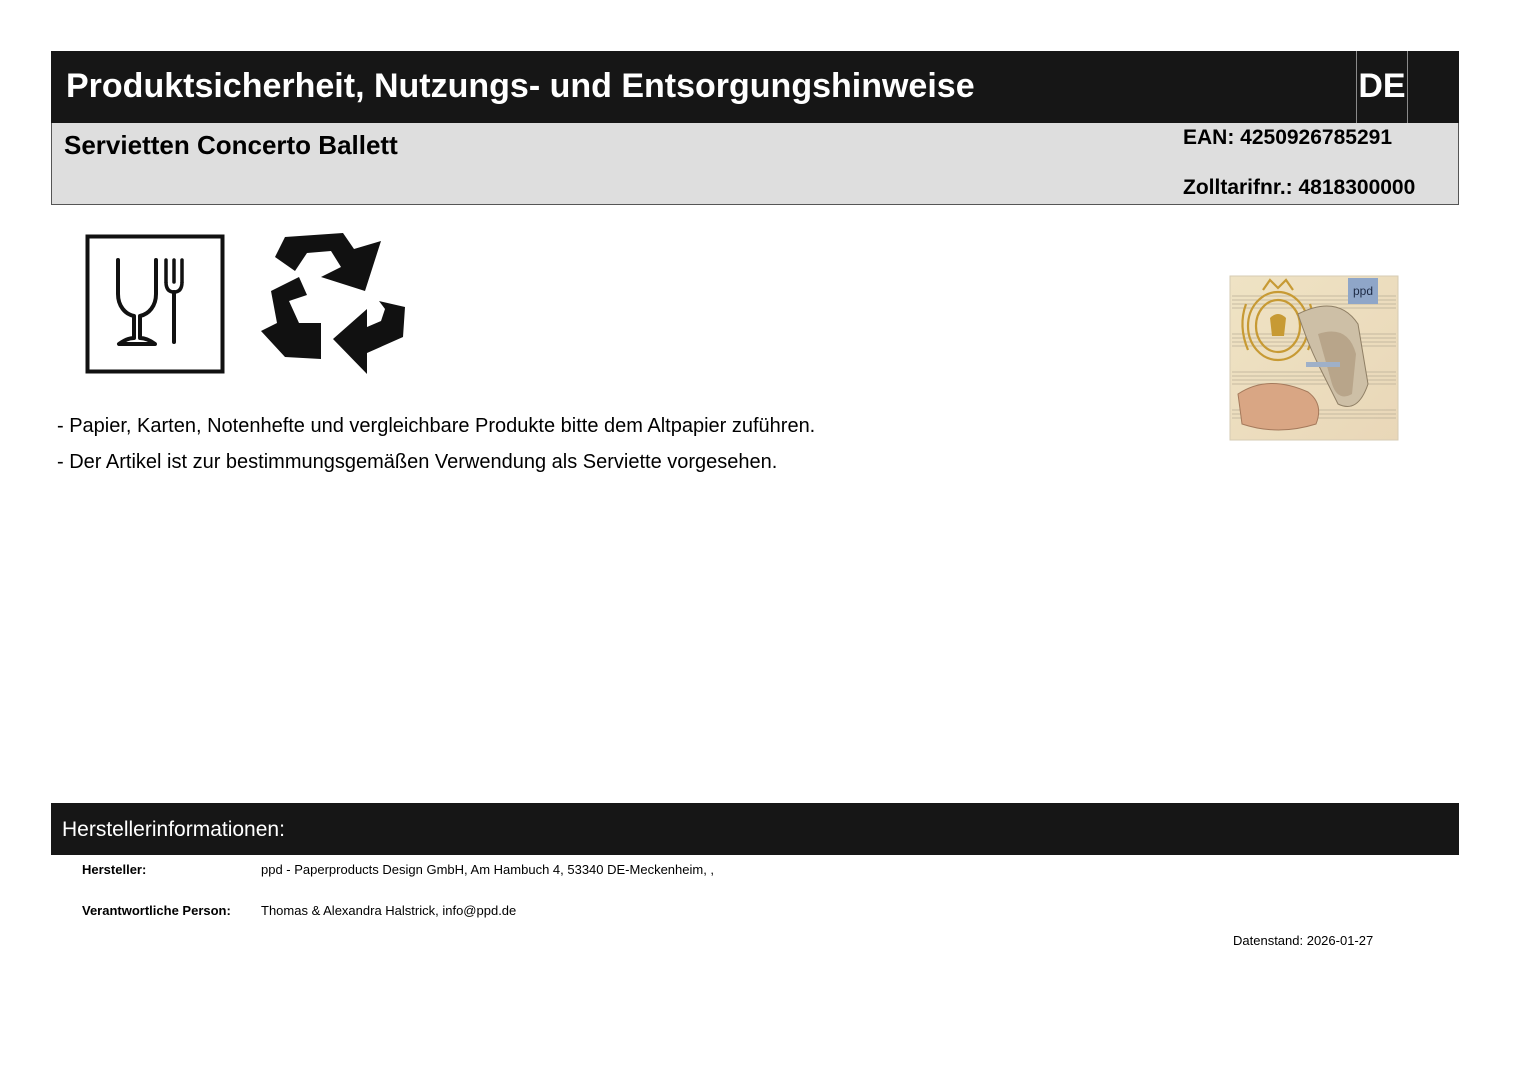 Image resolution: width=1520 pixels, height=1075 pixels. Describe the element at coordinates (1363, 291) in the screenshot. I see `product-image-logo: ppd` at that location.